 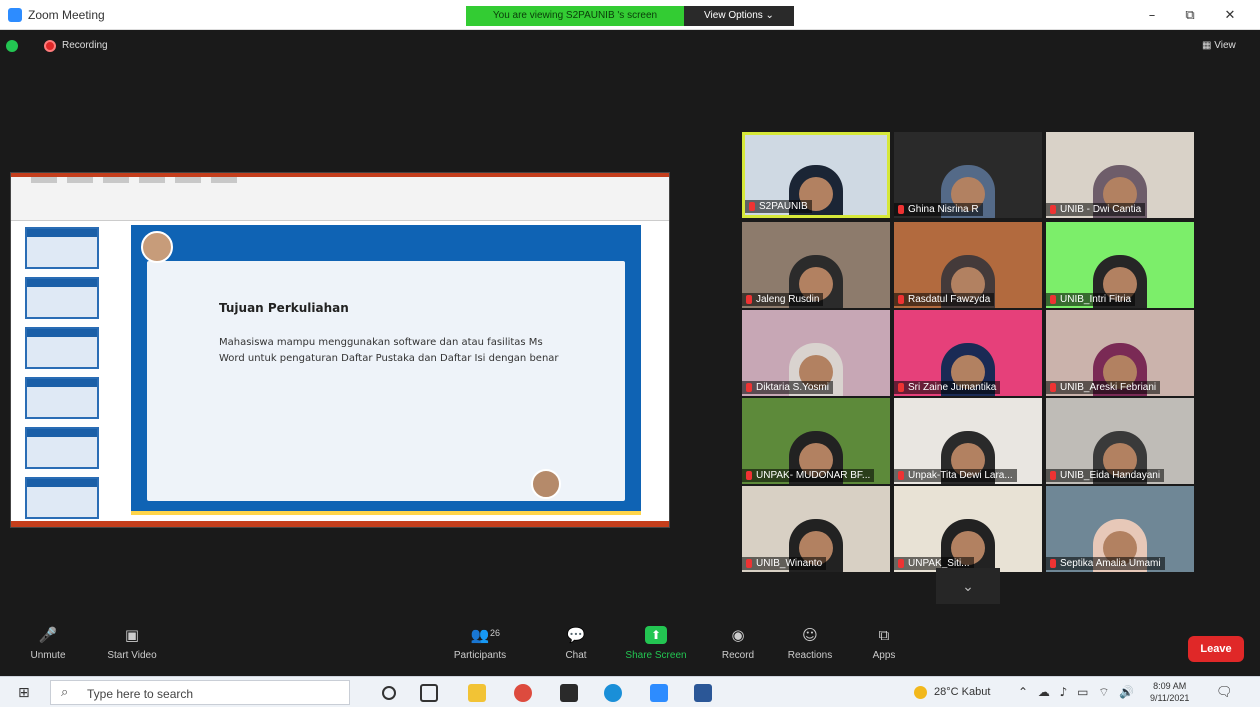 I want to click on participant-tile: Ghina Nisrina R, so click(x=968, y=175).